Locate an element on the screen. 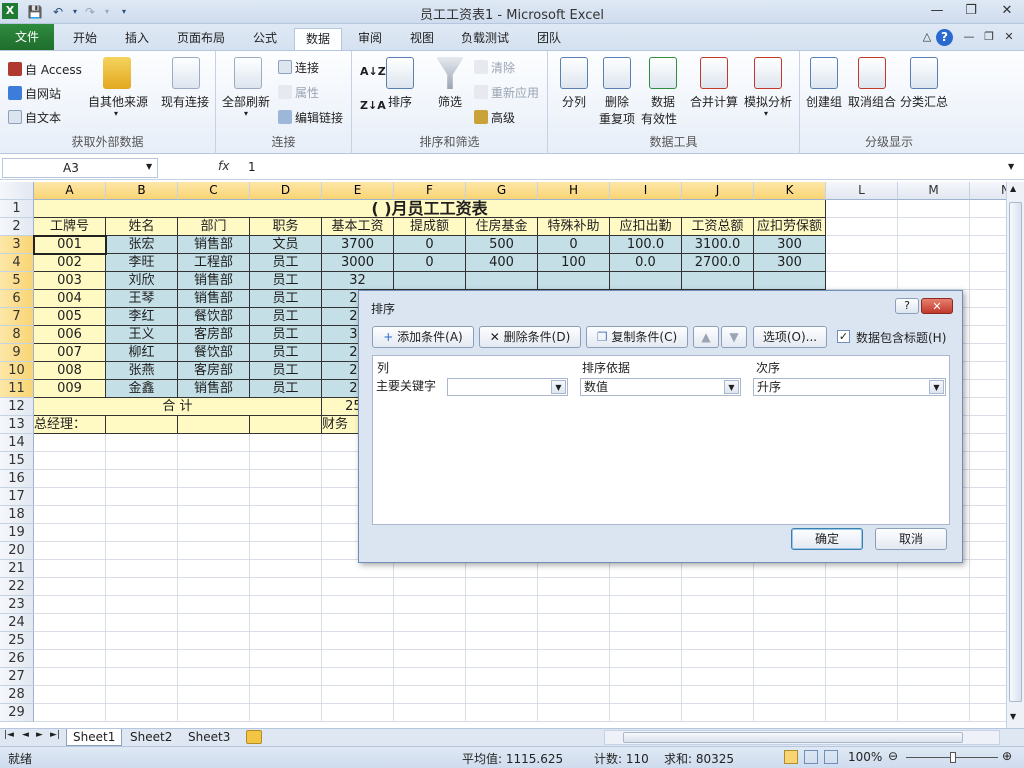 The height and width of the screenshot is (768, 1024). row-header-15: 15 is located at coordinates (17, 461).